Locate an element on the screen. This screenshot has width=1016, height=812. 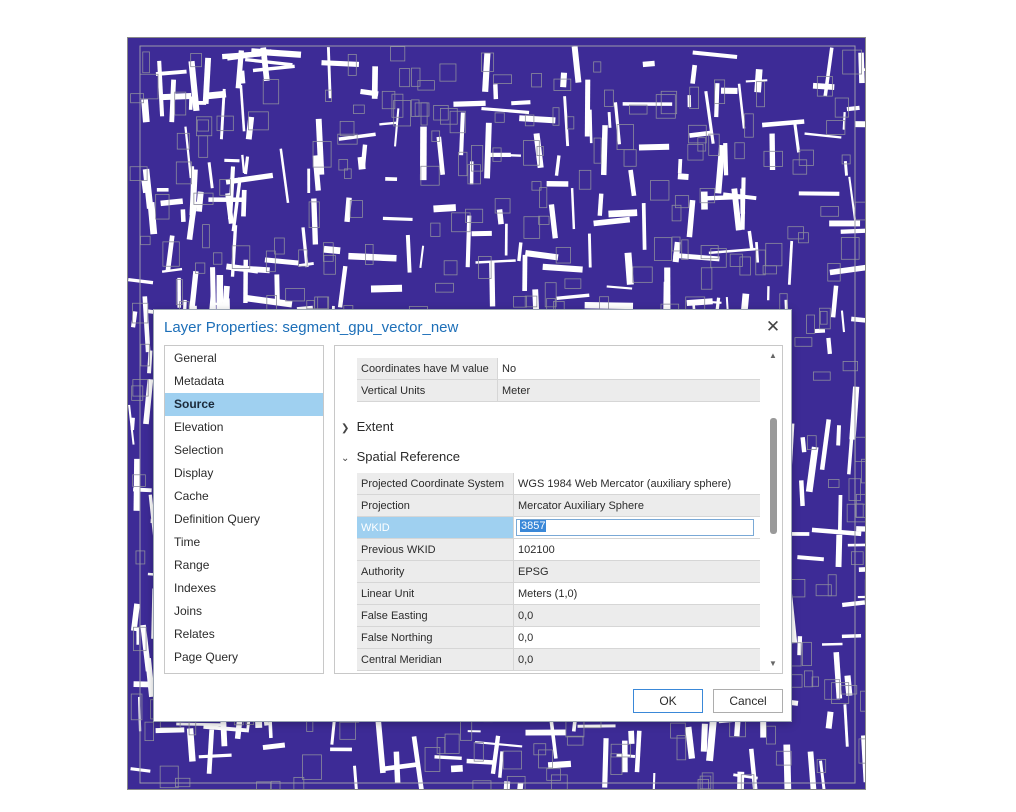
scroll-down-icon: ▼ is located at coordinates (773, 664).